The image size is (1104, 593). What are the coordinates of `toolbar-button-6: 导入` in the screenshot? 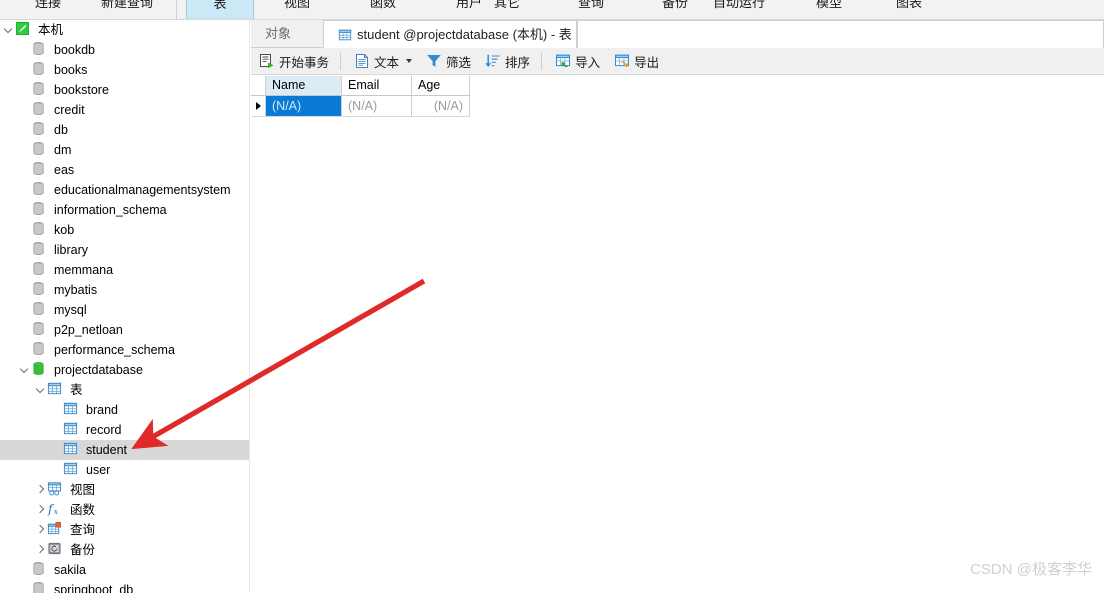 It's located at (577, 61).